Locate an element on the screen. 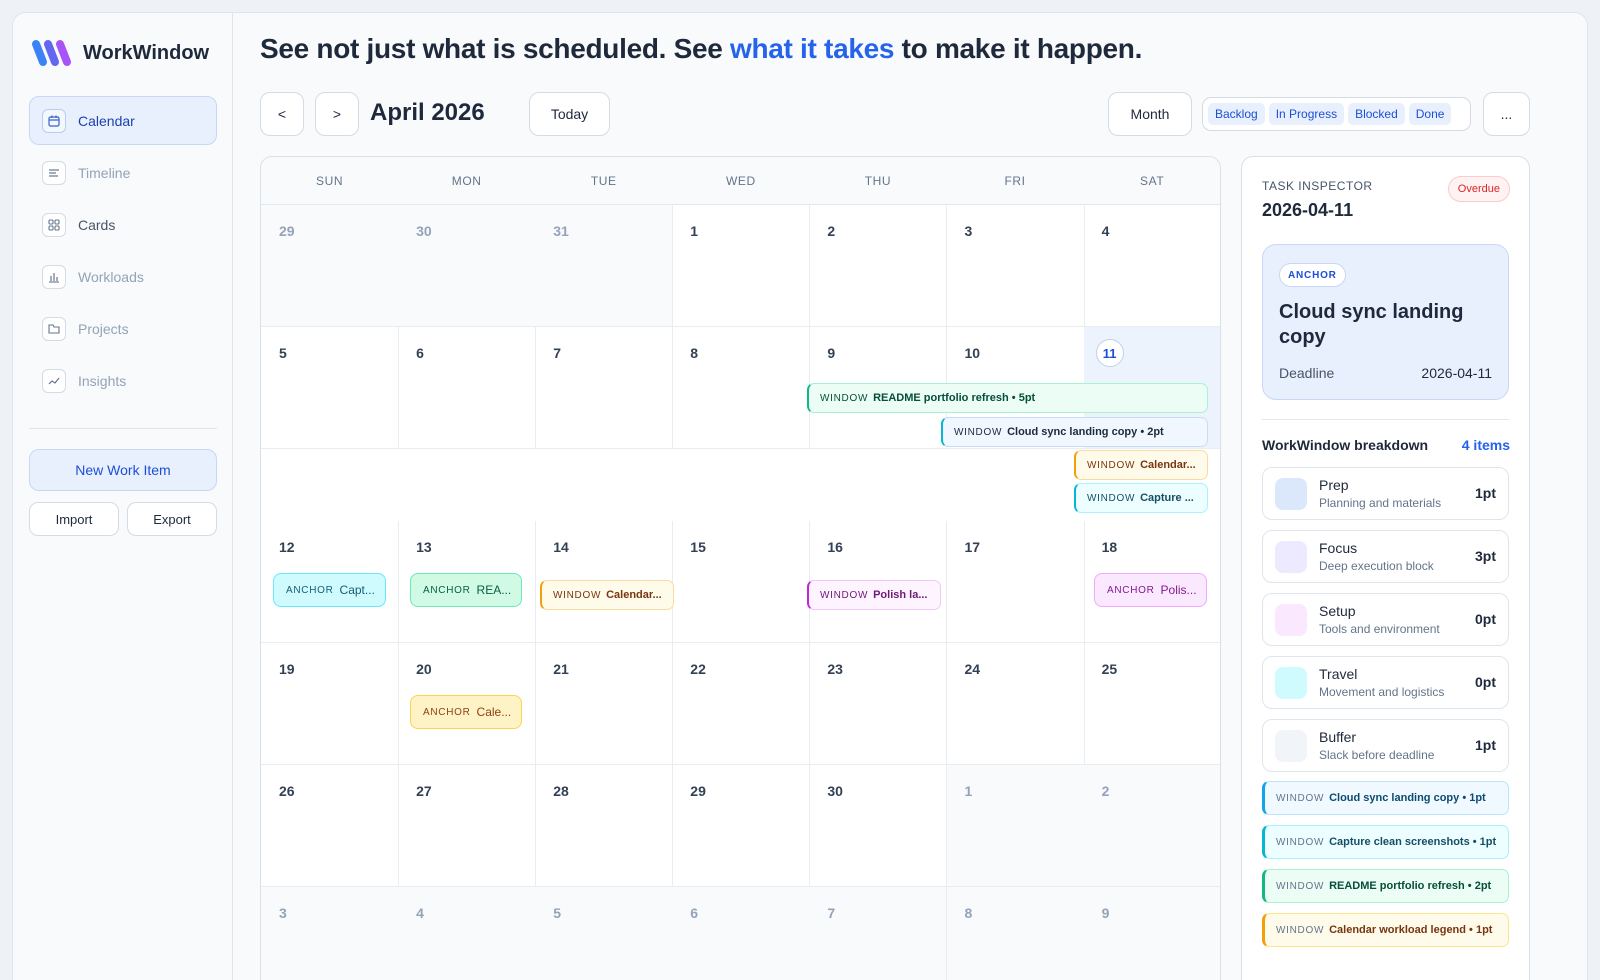  status-chip-backlog: Backlog is located at coordinates (1236, 114).